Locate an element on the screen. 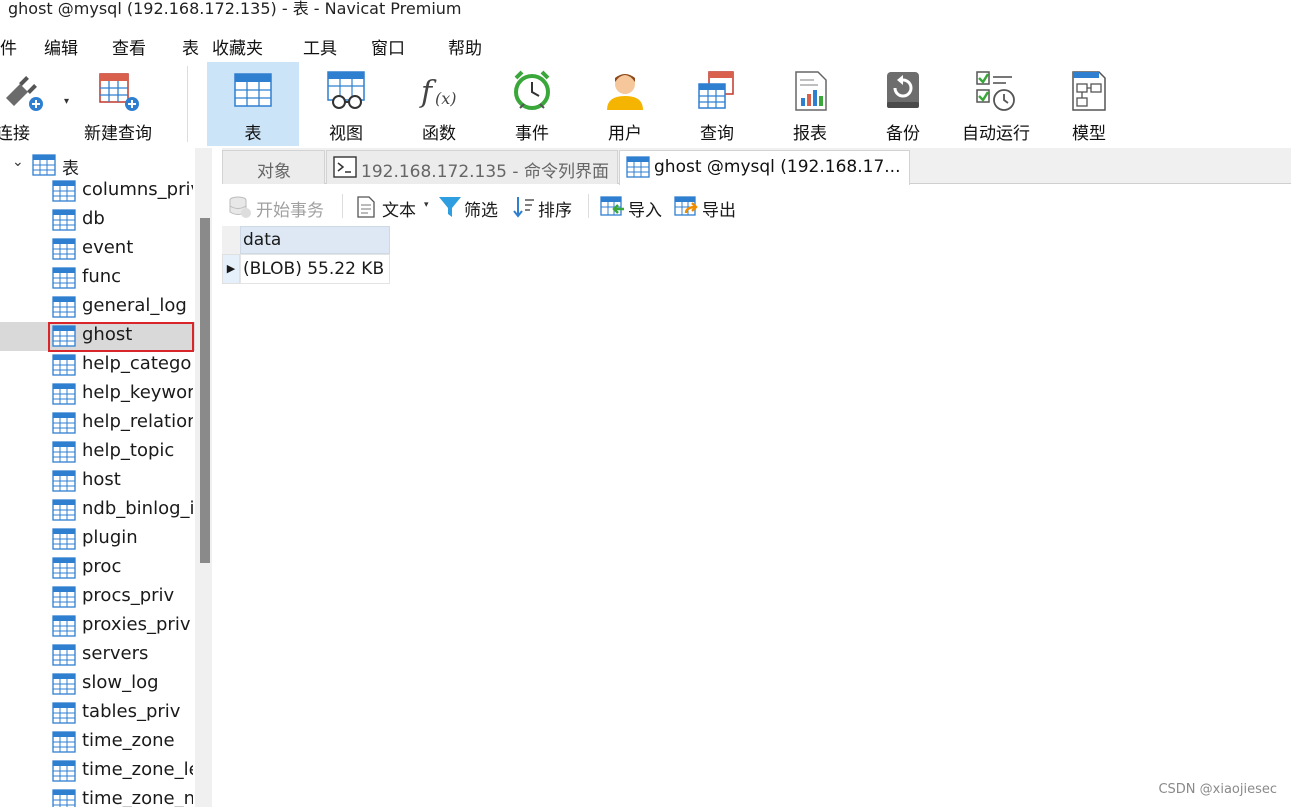  new-query-button: 新建查询 is located at coordinates (118, 104).